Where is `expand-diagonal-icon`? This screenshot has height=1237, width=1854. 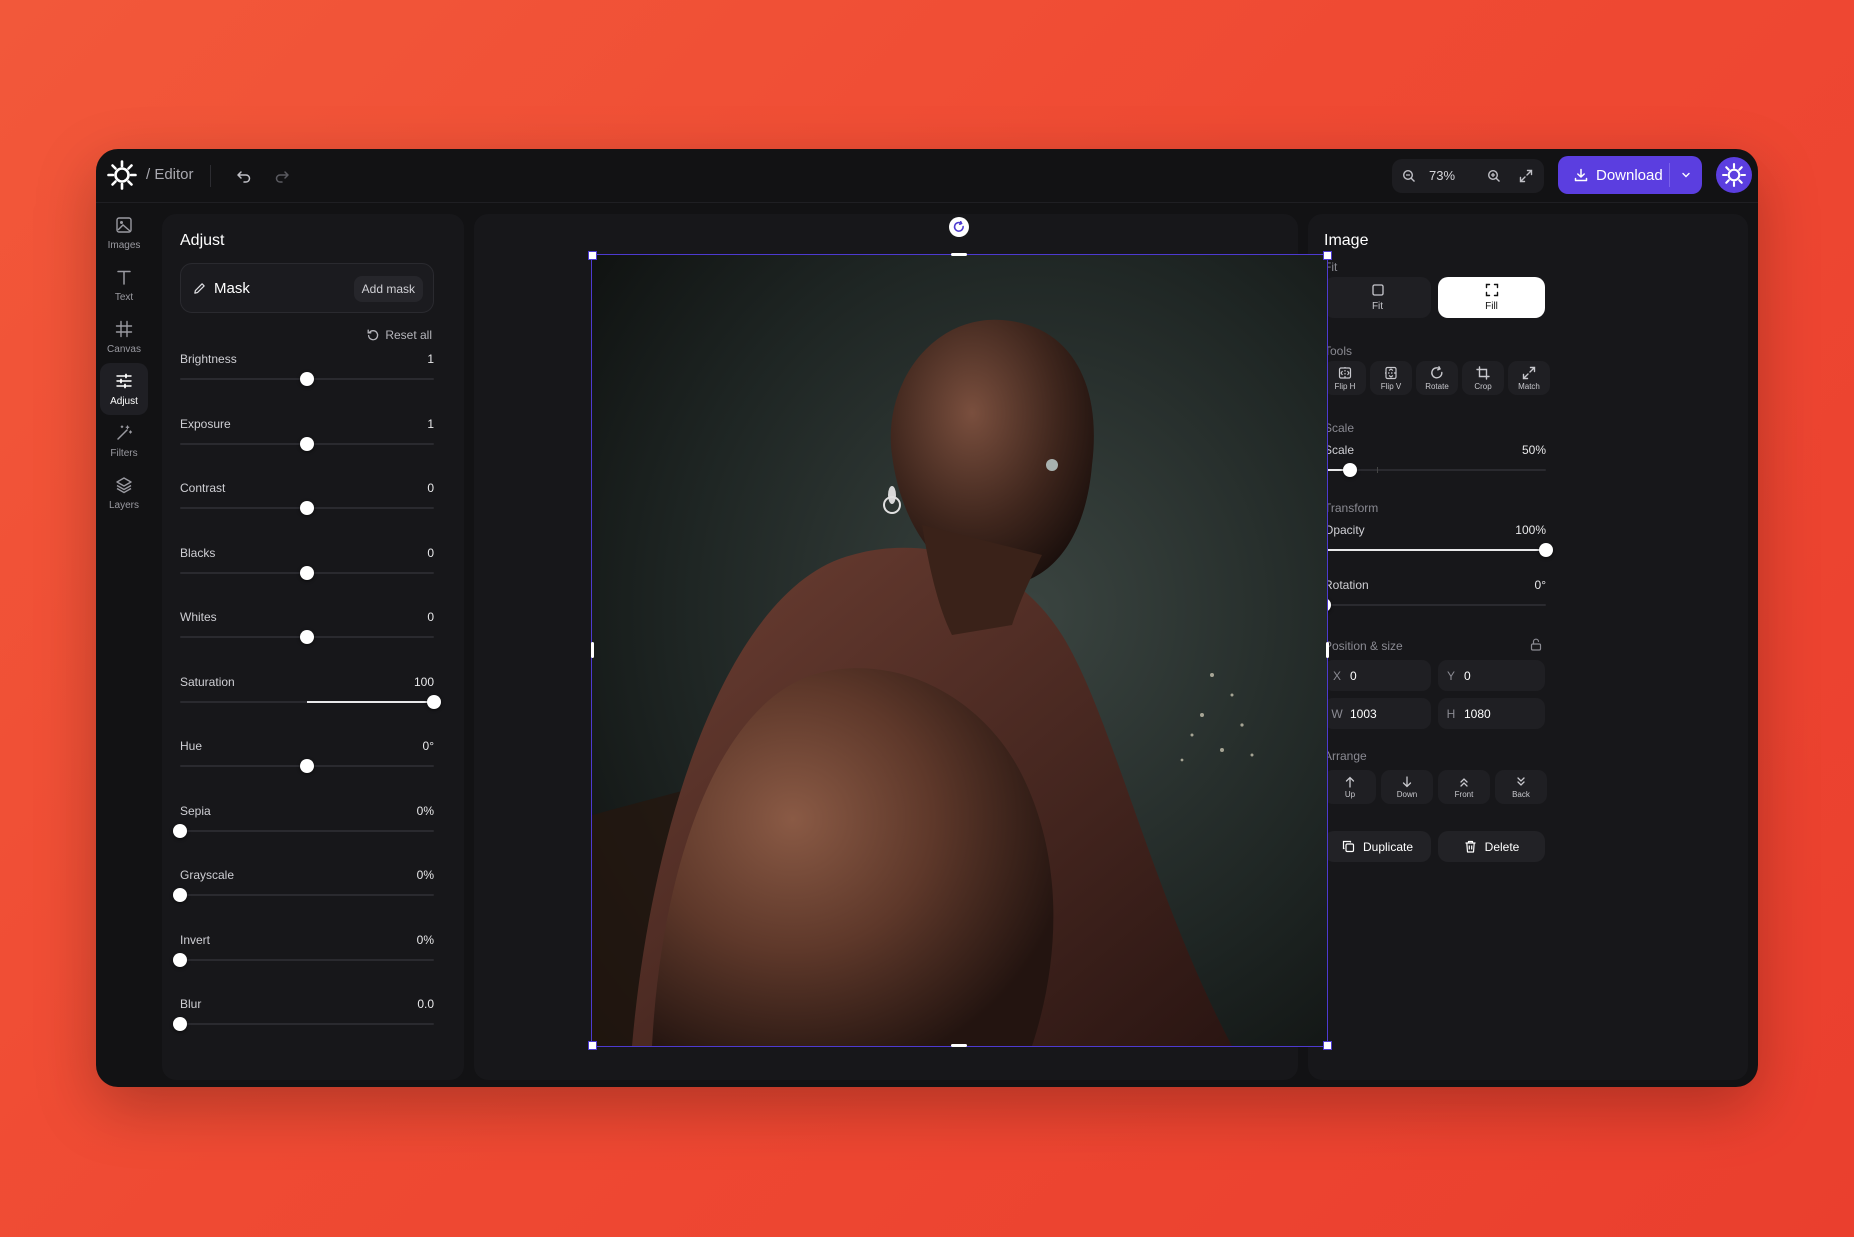 expand-diagonal-icon is located at coordinates (1529, 372).